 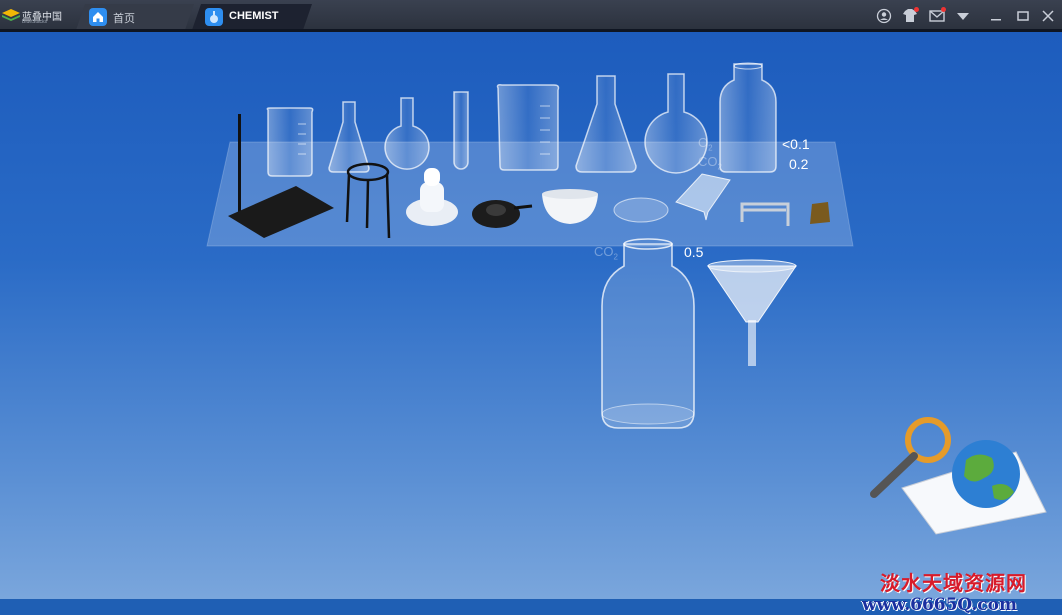 I want to click on co2-value: 0.2, so click(x=799, y=164).